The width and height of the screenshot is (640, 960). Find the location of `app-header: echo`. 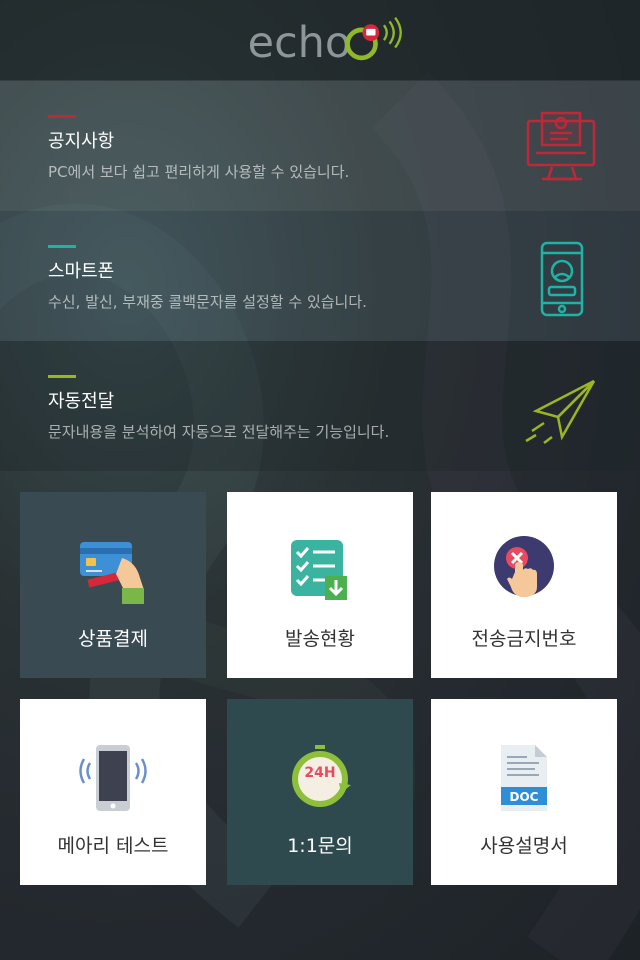

app-header: echo is located at coordinates (320, 40).